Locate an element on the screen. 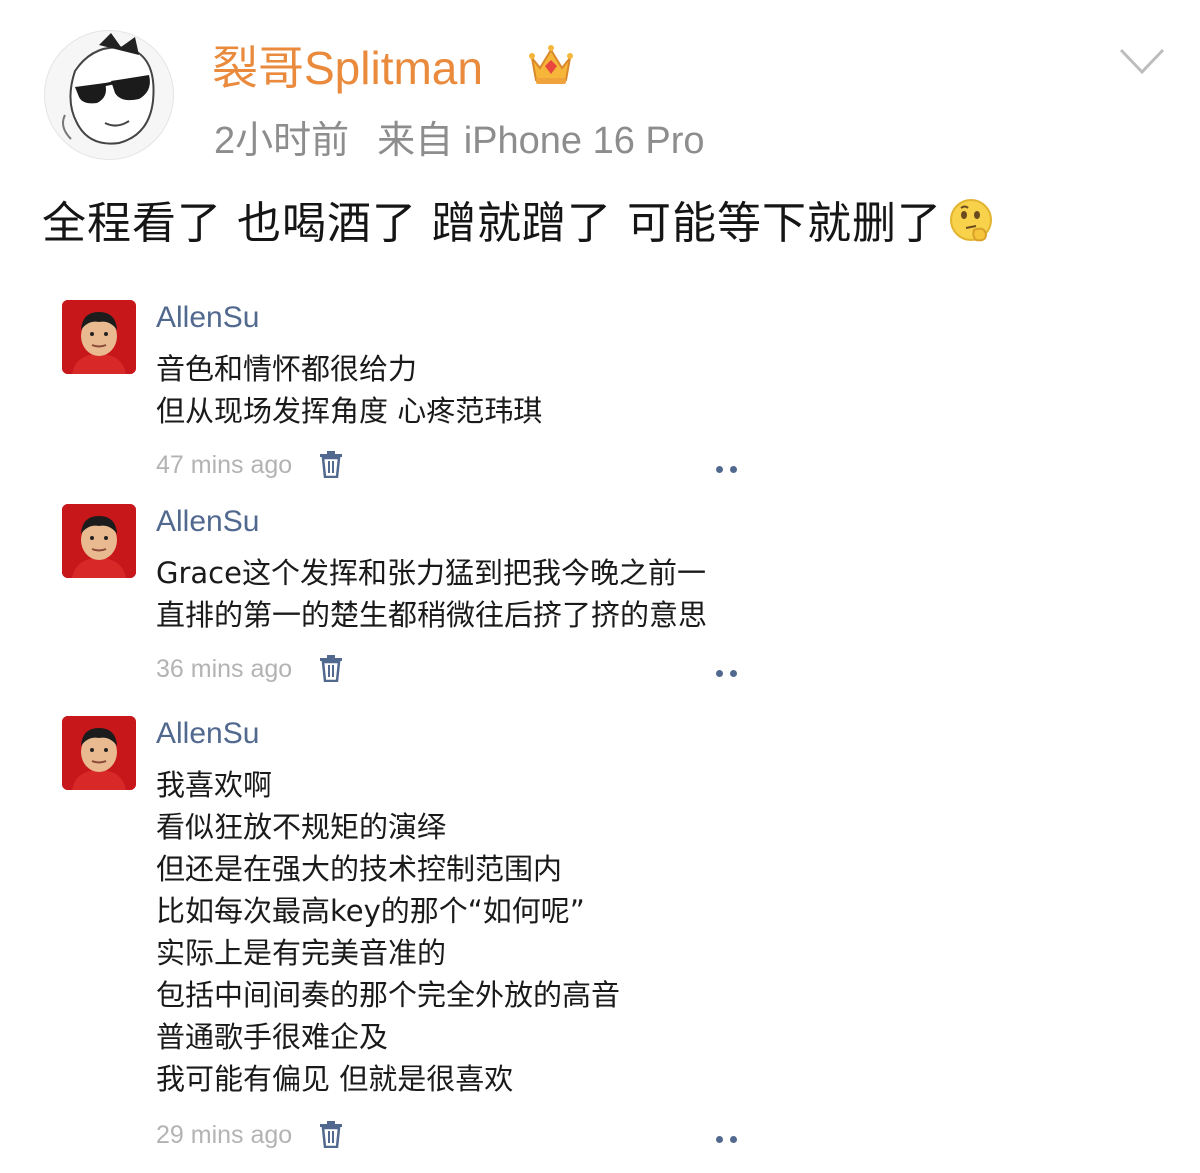 This screenshot has height=1173, width=1200. author-avatar is located at coordinates (109, 95).